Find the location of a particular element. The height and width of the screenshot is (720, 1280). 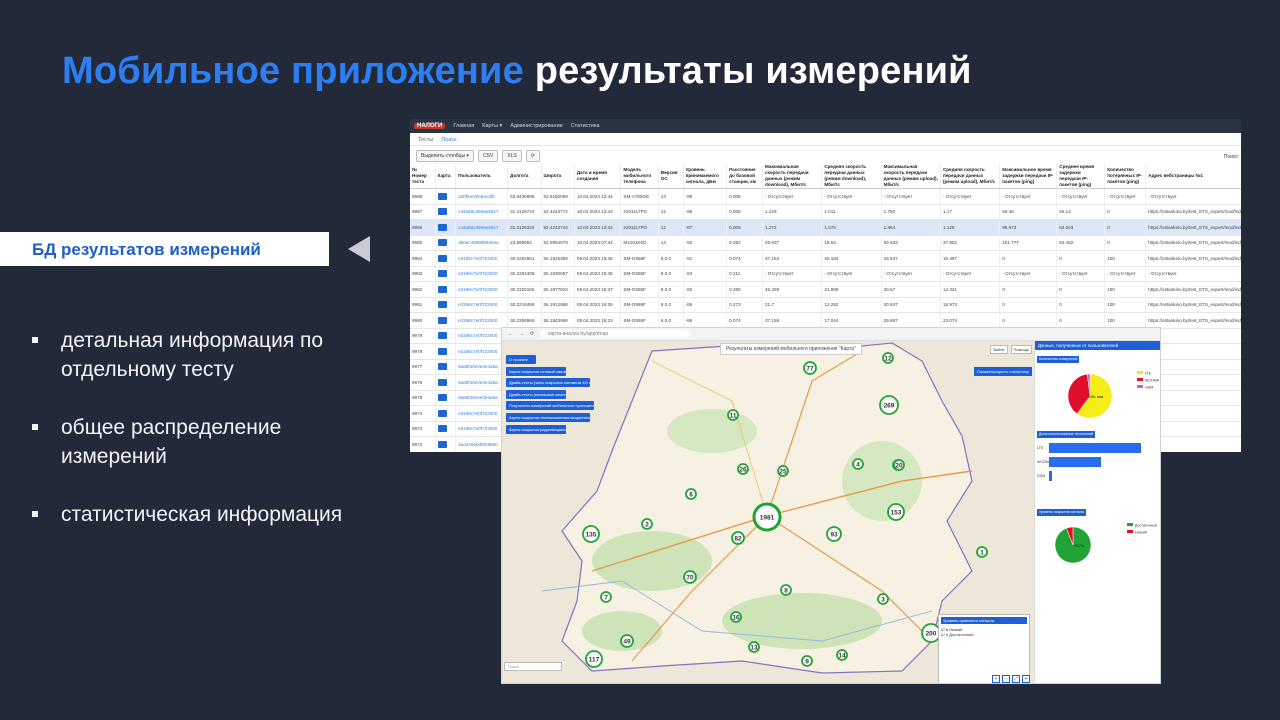

nav-item-admin: Администрирование is located at coordinates (536, 126).